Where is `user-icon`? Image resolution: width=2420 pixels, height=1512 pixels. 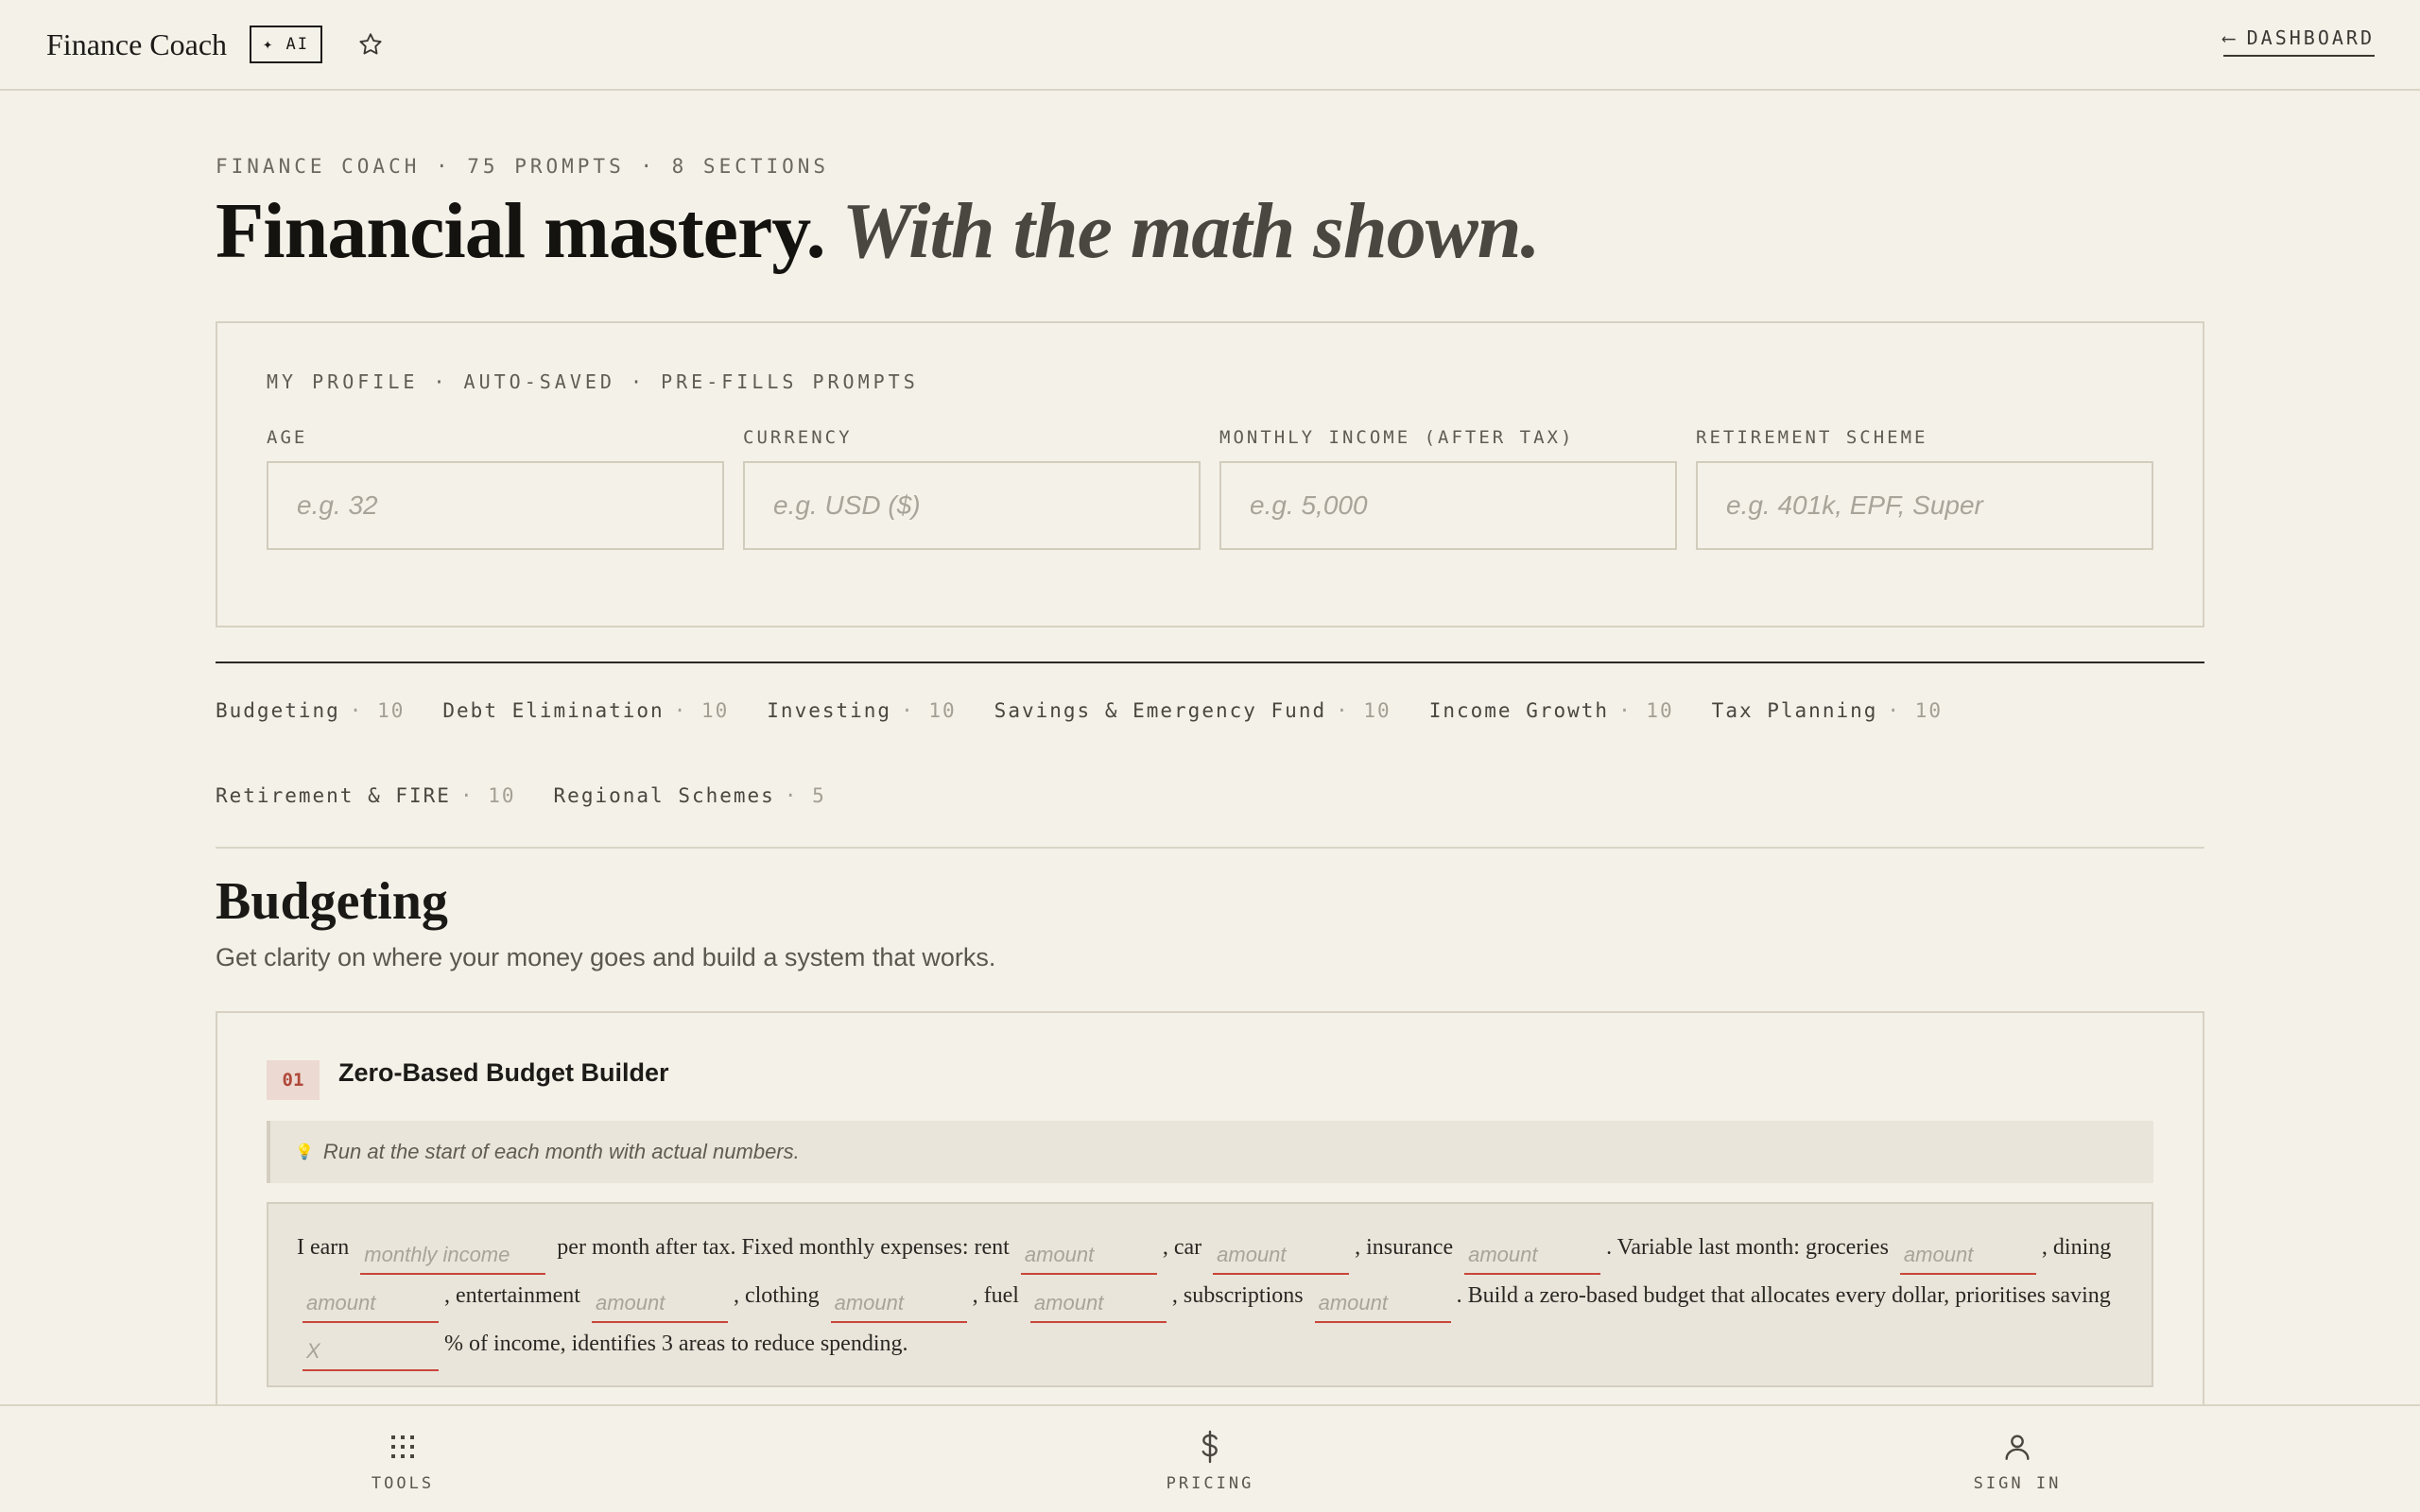 user-icon is located at coordinates (2017, 1447).